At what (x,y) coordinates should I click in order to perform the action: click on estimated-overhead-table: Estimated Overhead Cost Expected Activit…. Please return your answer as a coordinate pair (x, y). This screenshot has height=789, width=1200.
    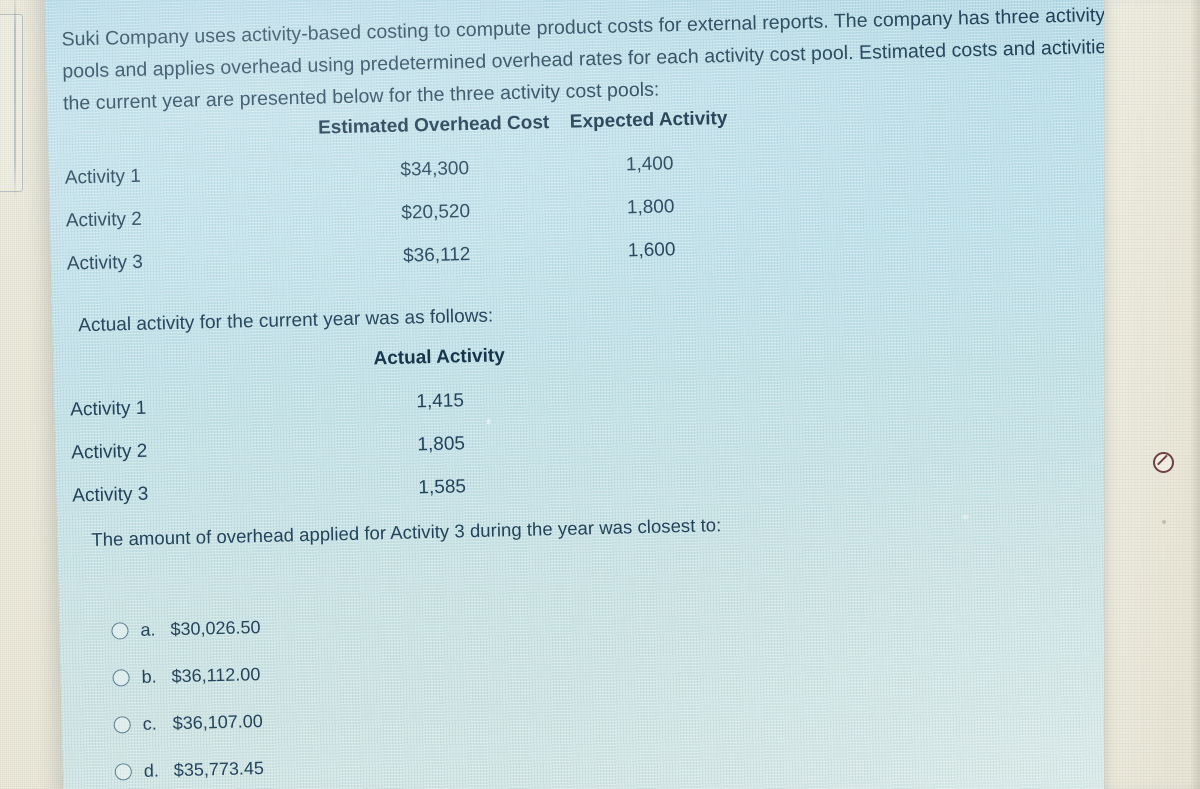
    Looking at the image, I should click on (416, 201).